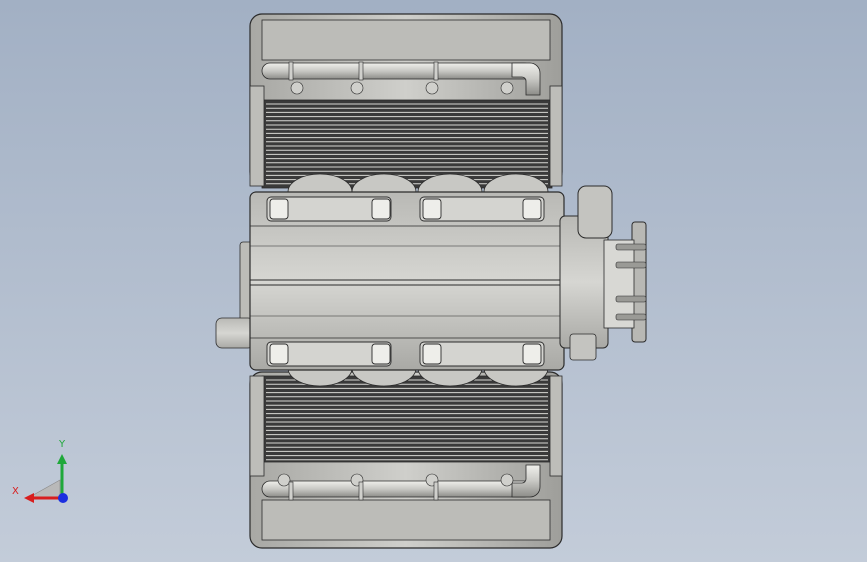  What do you see at coordinates (595, 212) in the screenshot?
I see `drive-flange-top` at bounding box center [595, 212].